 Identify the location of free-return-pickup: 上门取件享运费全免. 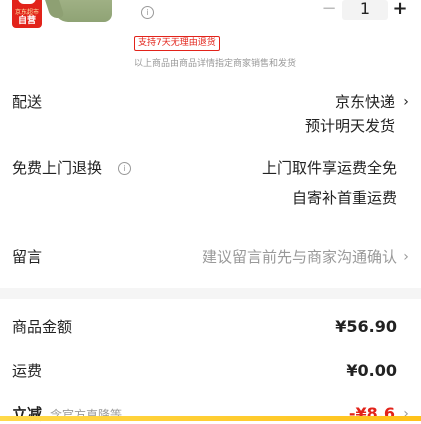
(329, 168).